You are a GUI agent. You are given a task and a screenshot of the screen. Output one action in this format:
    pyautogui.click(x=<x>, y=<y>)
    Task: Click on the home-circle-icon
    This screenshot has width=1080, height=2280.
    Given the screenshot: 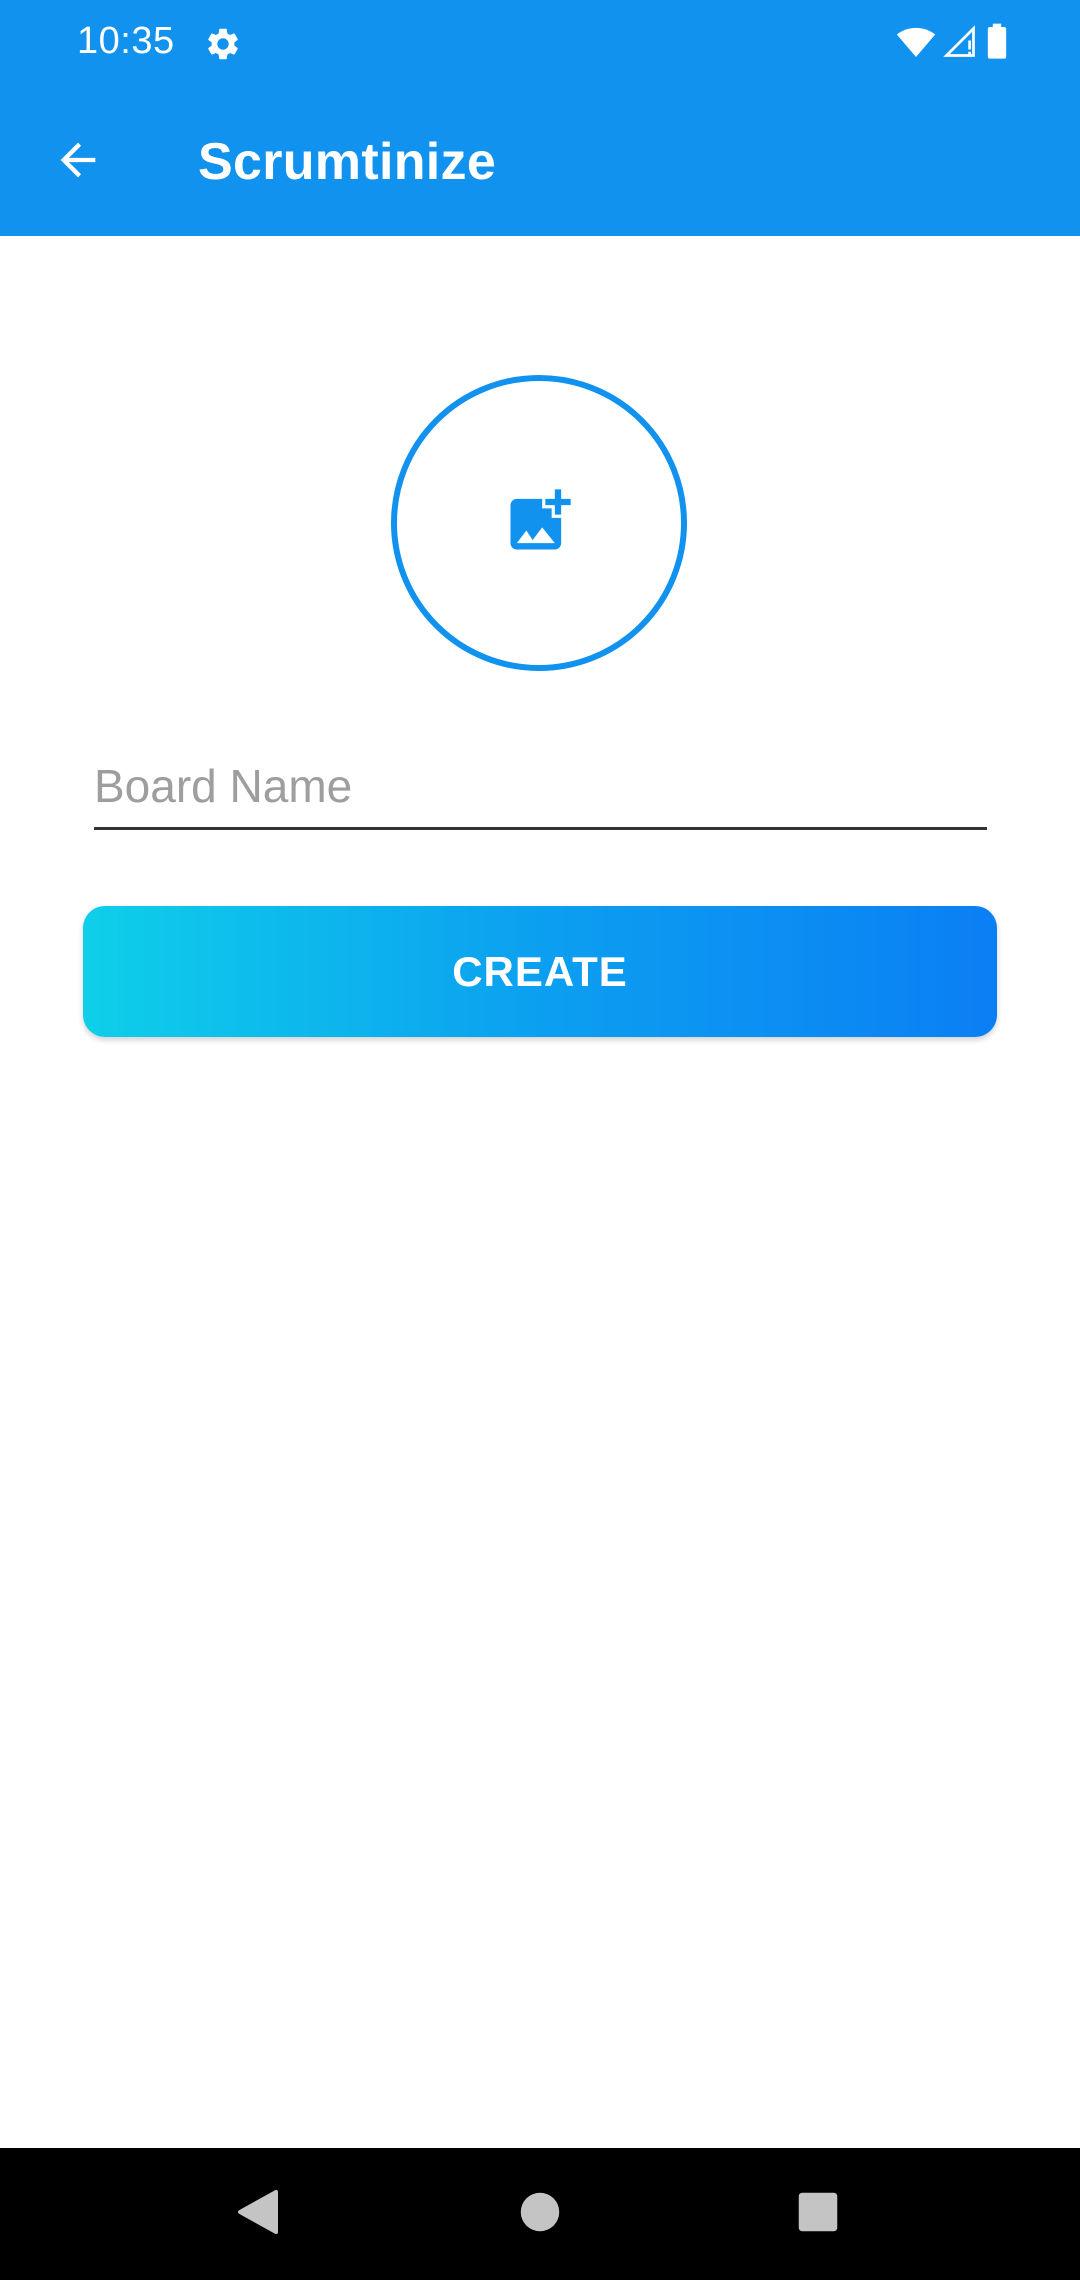 What is the action you would take?
    pyautogui.click(x=540, y=2214)
    